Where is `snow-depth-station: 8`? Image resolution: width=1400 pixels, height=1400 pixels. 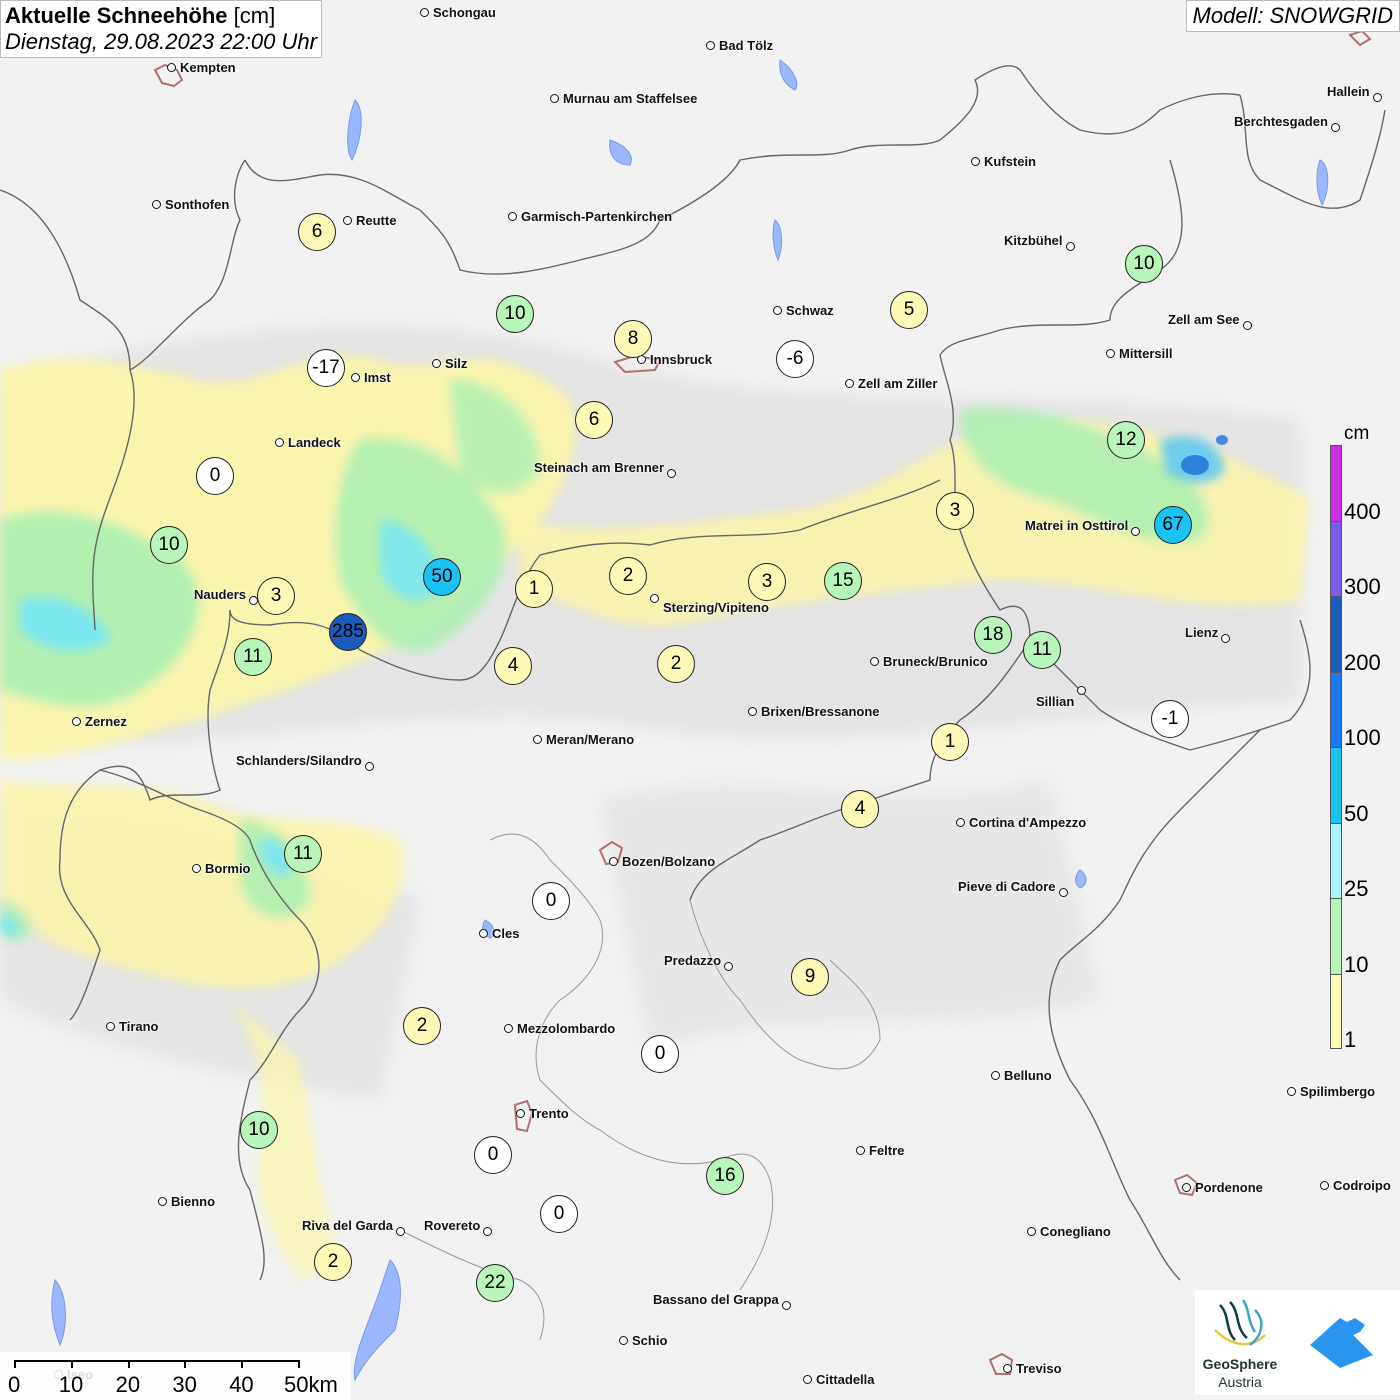 snow-depth-station: 8 is located at coordinates (633, 339).